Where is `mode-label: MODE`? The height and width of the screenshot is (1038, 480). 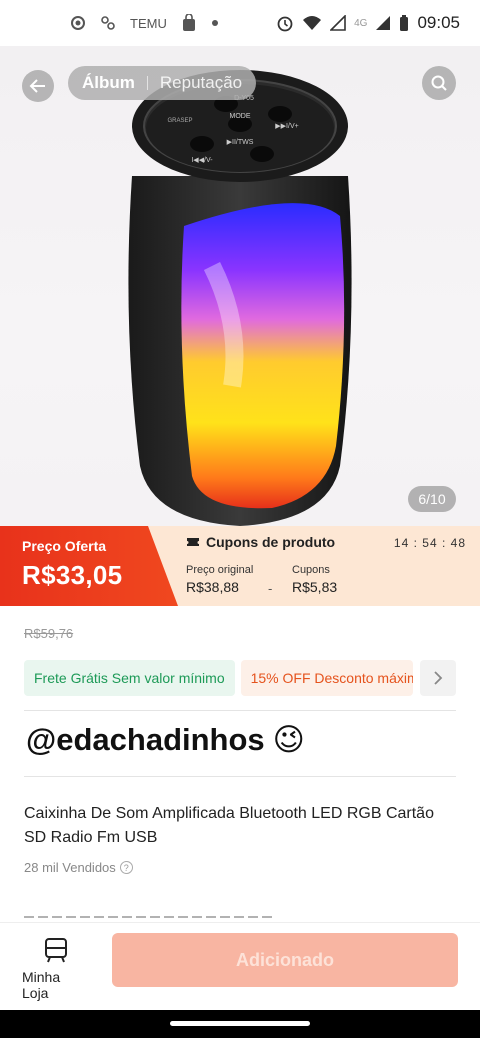 mode-label: MODE is located at coordinates (240, 116).